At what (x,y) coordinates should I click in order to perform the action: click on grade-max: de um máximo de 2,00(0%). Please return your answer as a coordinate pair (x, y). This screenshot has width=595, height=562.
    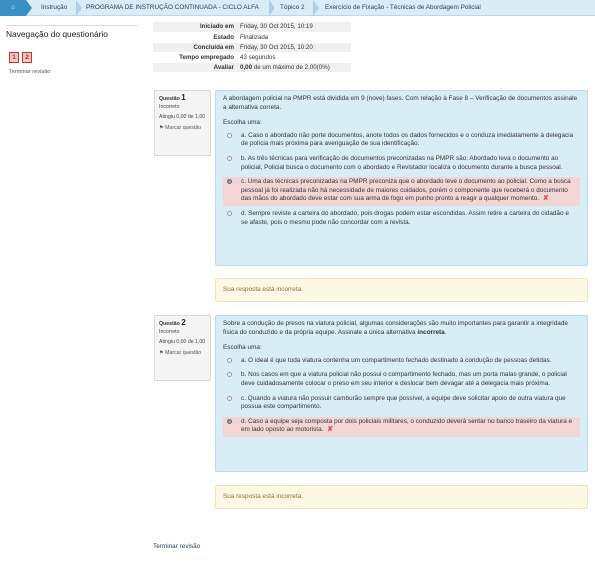
    Looking at the image, I should click on (291, 67).